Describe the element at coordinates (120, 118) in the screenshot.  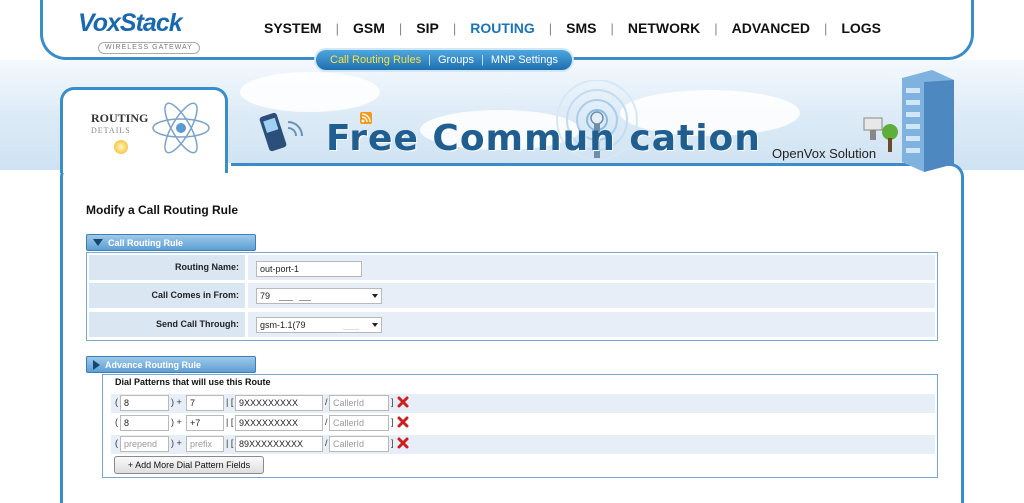
I see `details-title: ROUTING` at that location.